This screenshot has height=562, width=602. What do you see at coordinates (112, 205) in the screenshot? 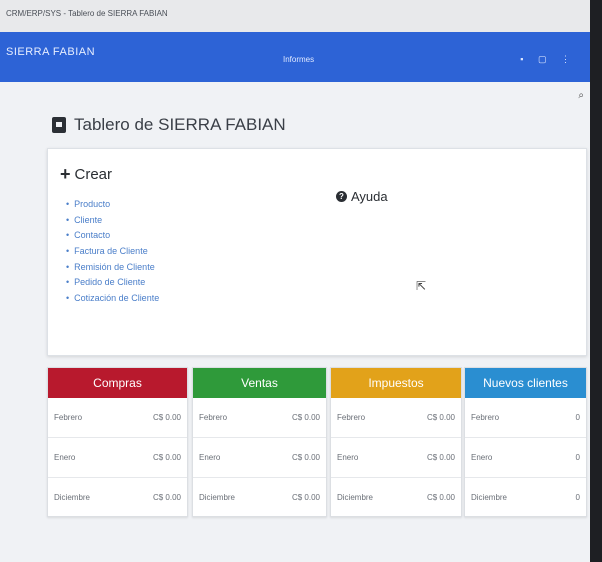
I see `crear-item-producto: Producto` at bounding box center [112, 205].